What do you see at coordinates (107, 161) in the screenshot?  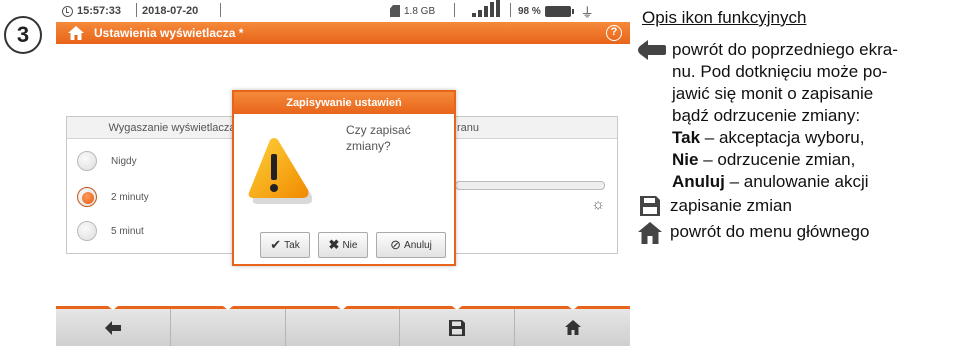 I see `timeout-option-never: Nigdy` at bounding box center [107, 161].